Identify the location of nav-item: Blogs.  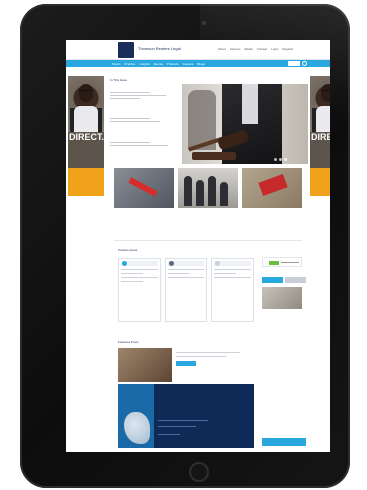
(201, 64).